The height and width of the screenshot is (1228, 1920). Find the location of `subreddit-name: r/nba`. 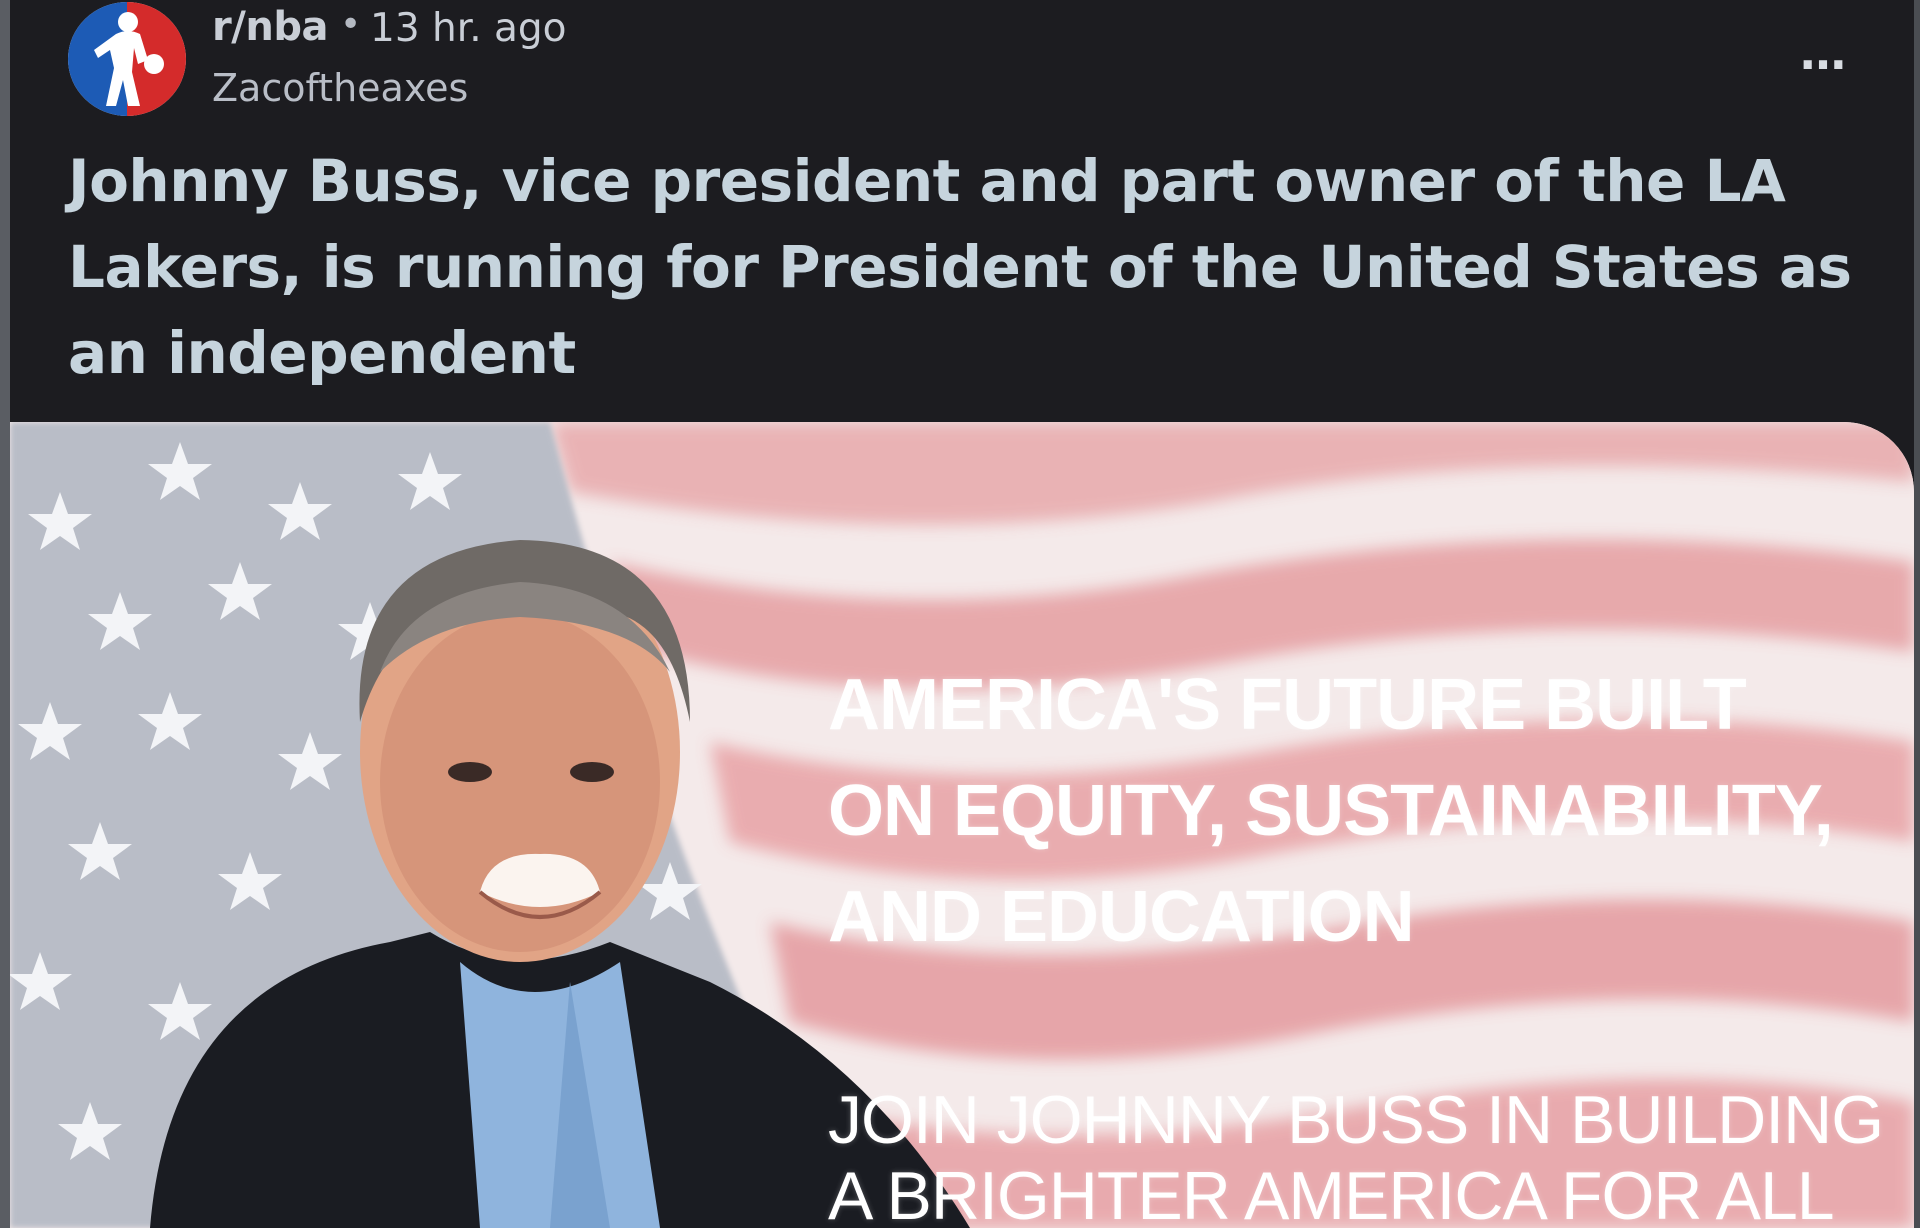

subreddit-name: r/nba is located at coordinates (270, 27).